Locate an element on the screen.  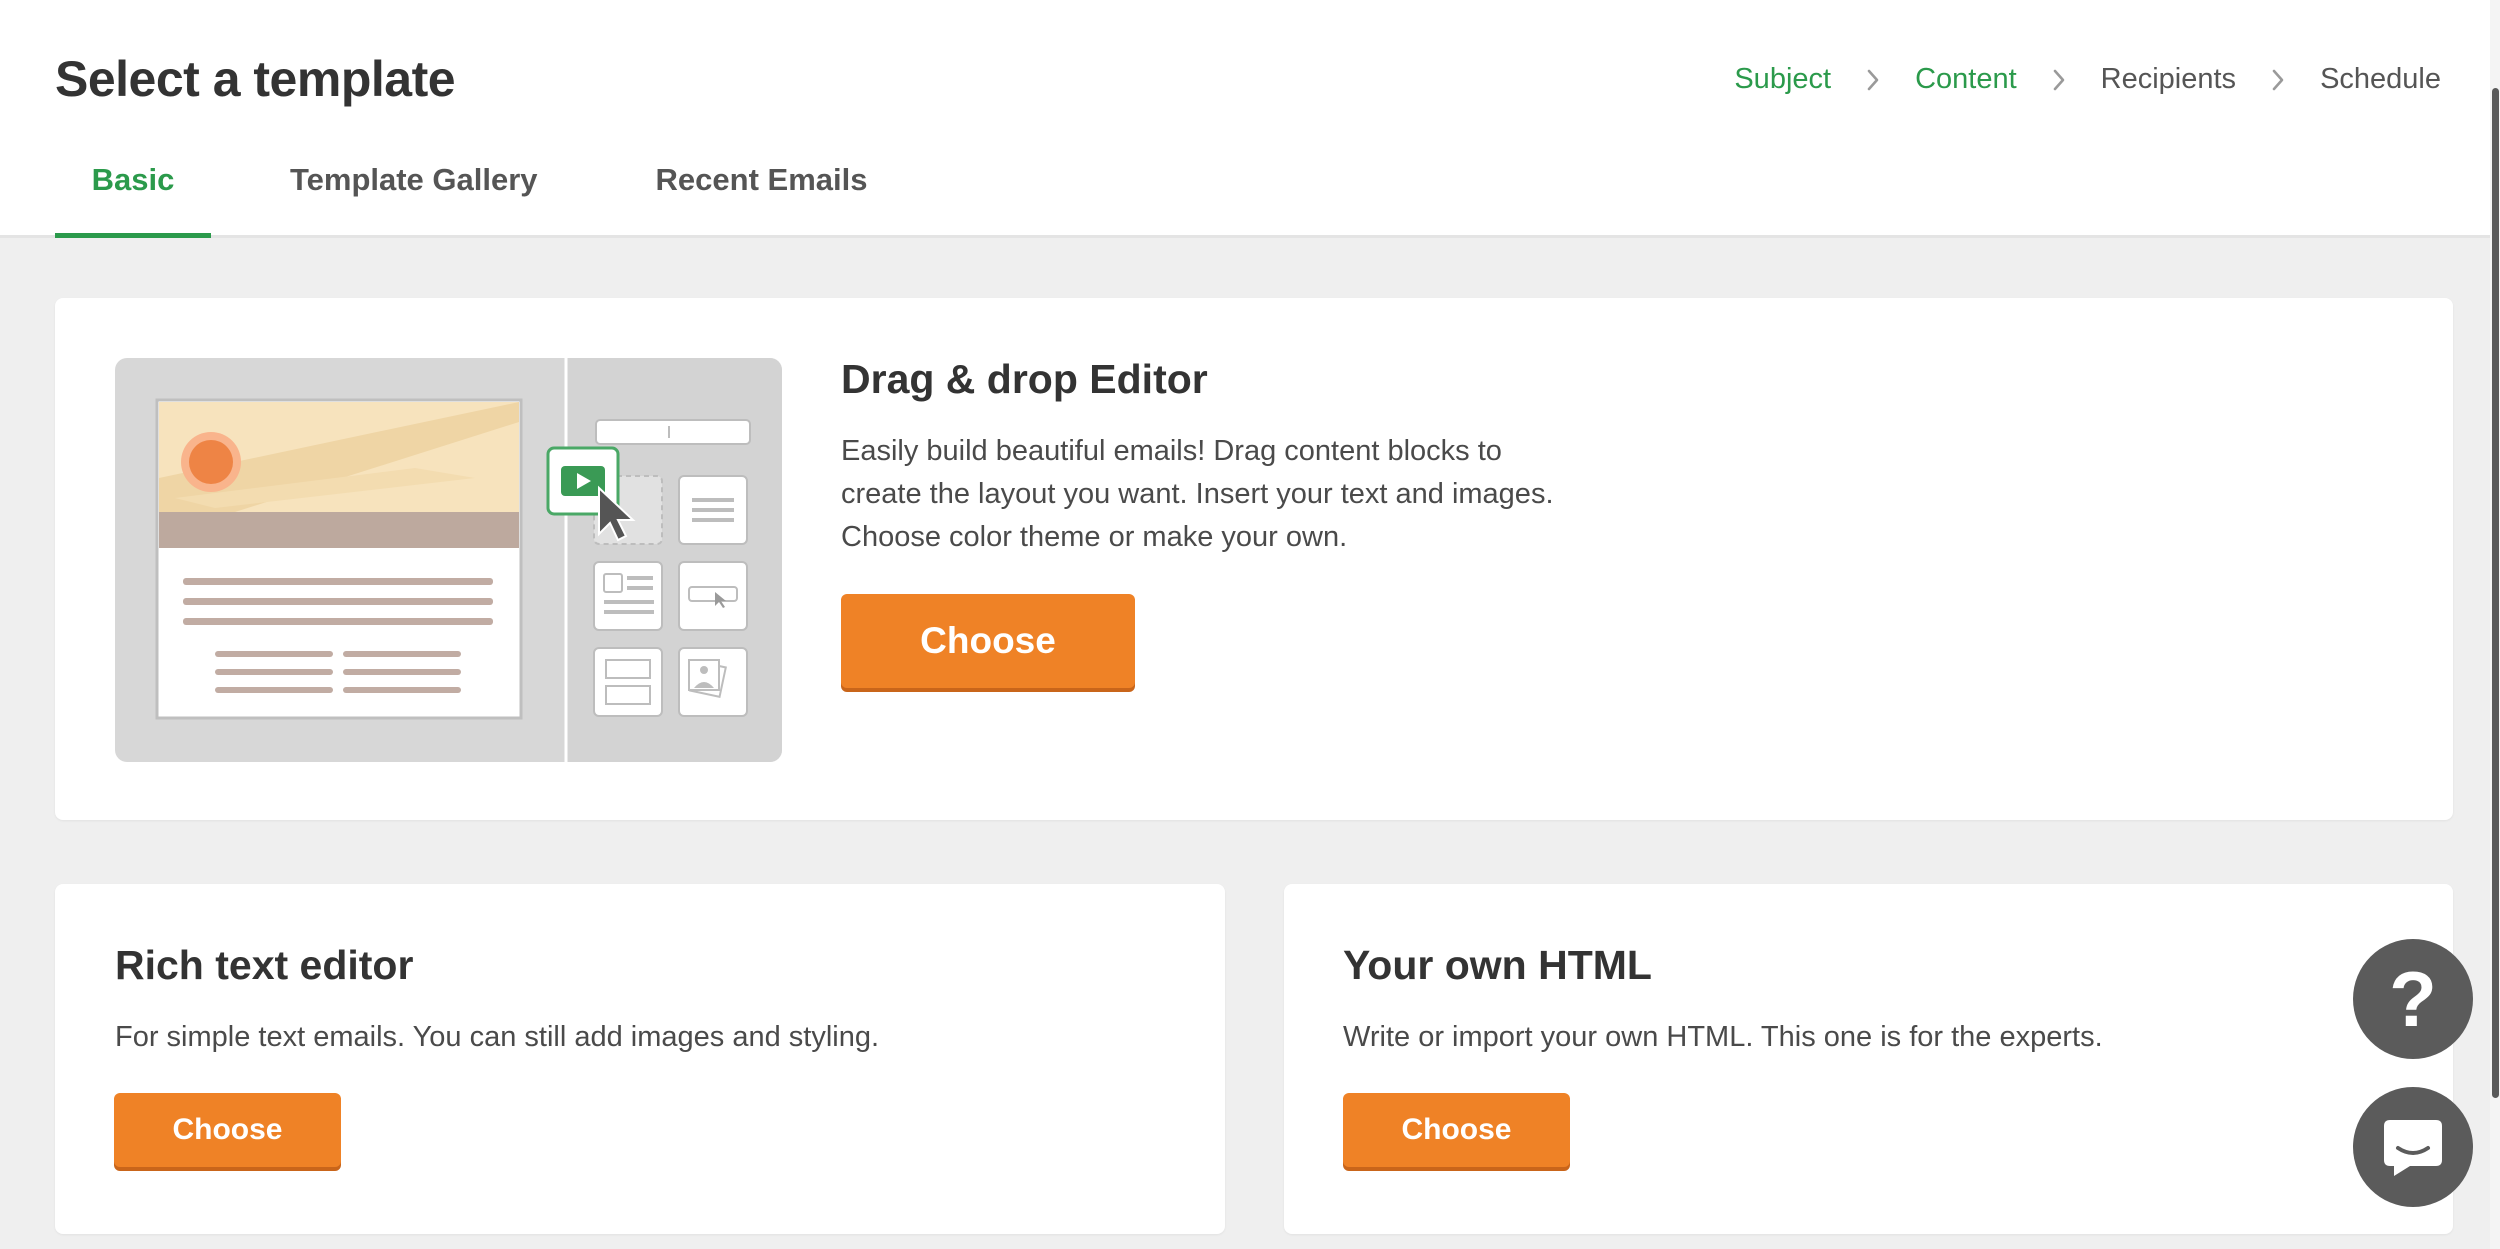
chat-button is located at coordinates (2413, 1147).